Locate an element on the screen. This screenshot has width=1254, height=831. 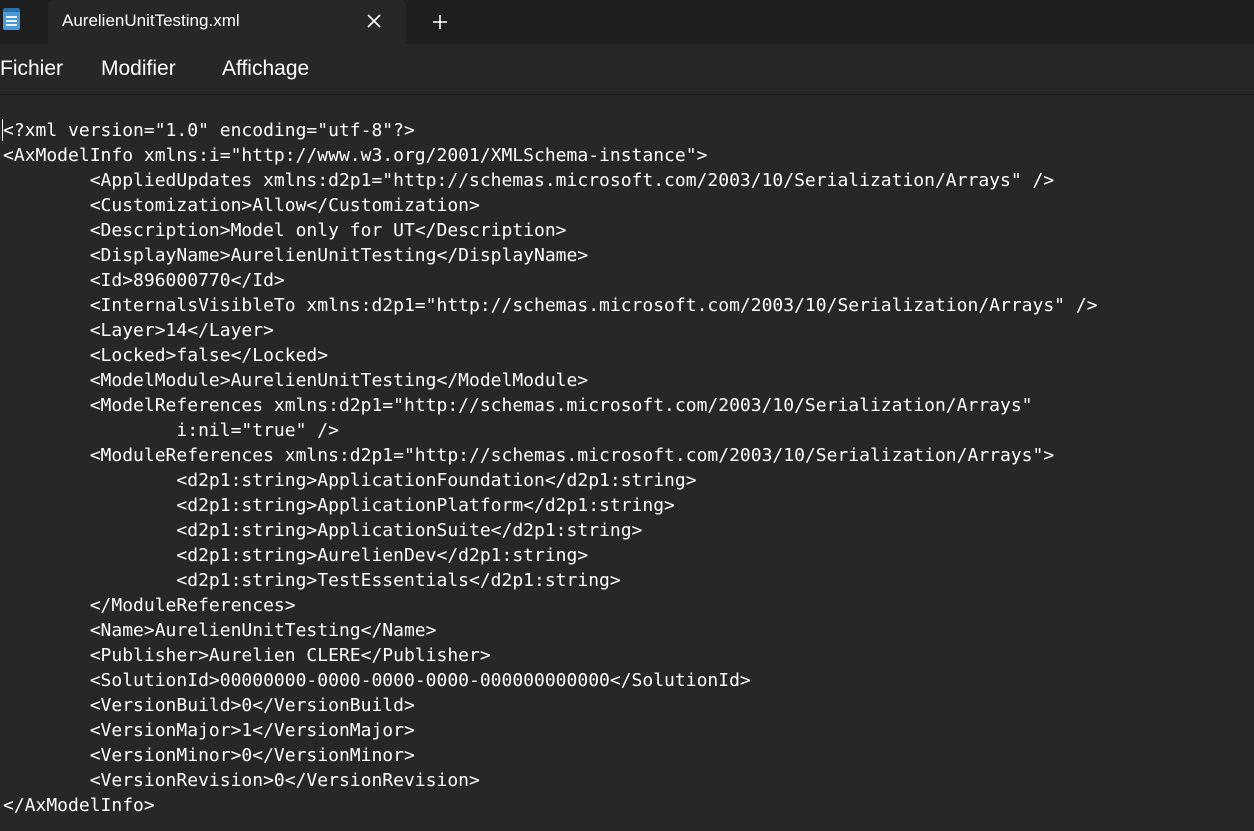
editor-line: <VersionMajor>1</VersionMajor> is located at coordinates (209, 730).